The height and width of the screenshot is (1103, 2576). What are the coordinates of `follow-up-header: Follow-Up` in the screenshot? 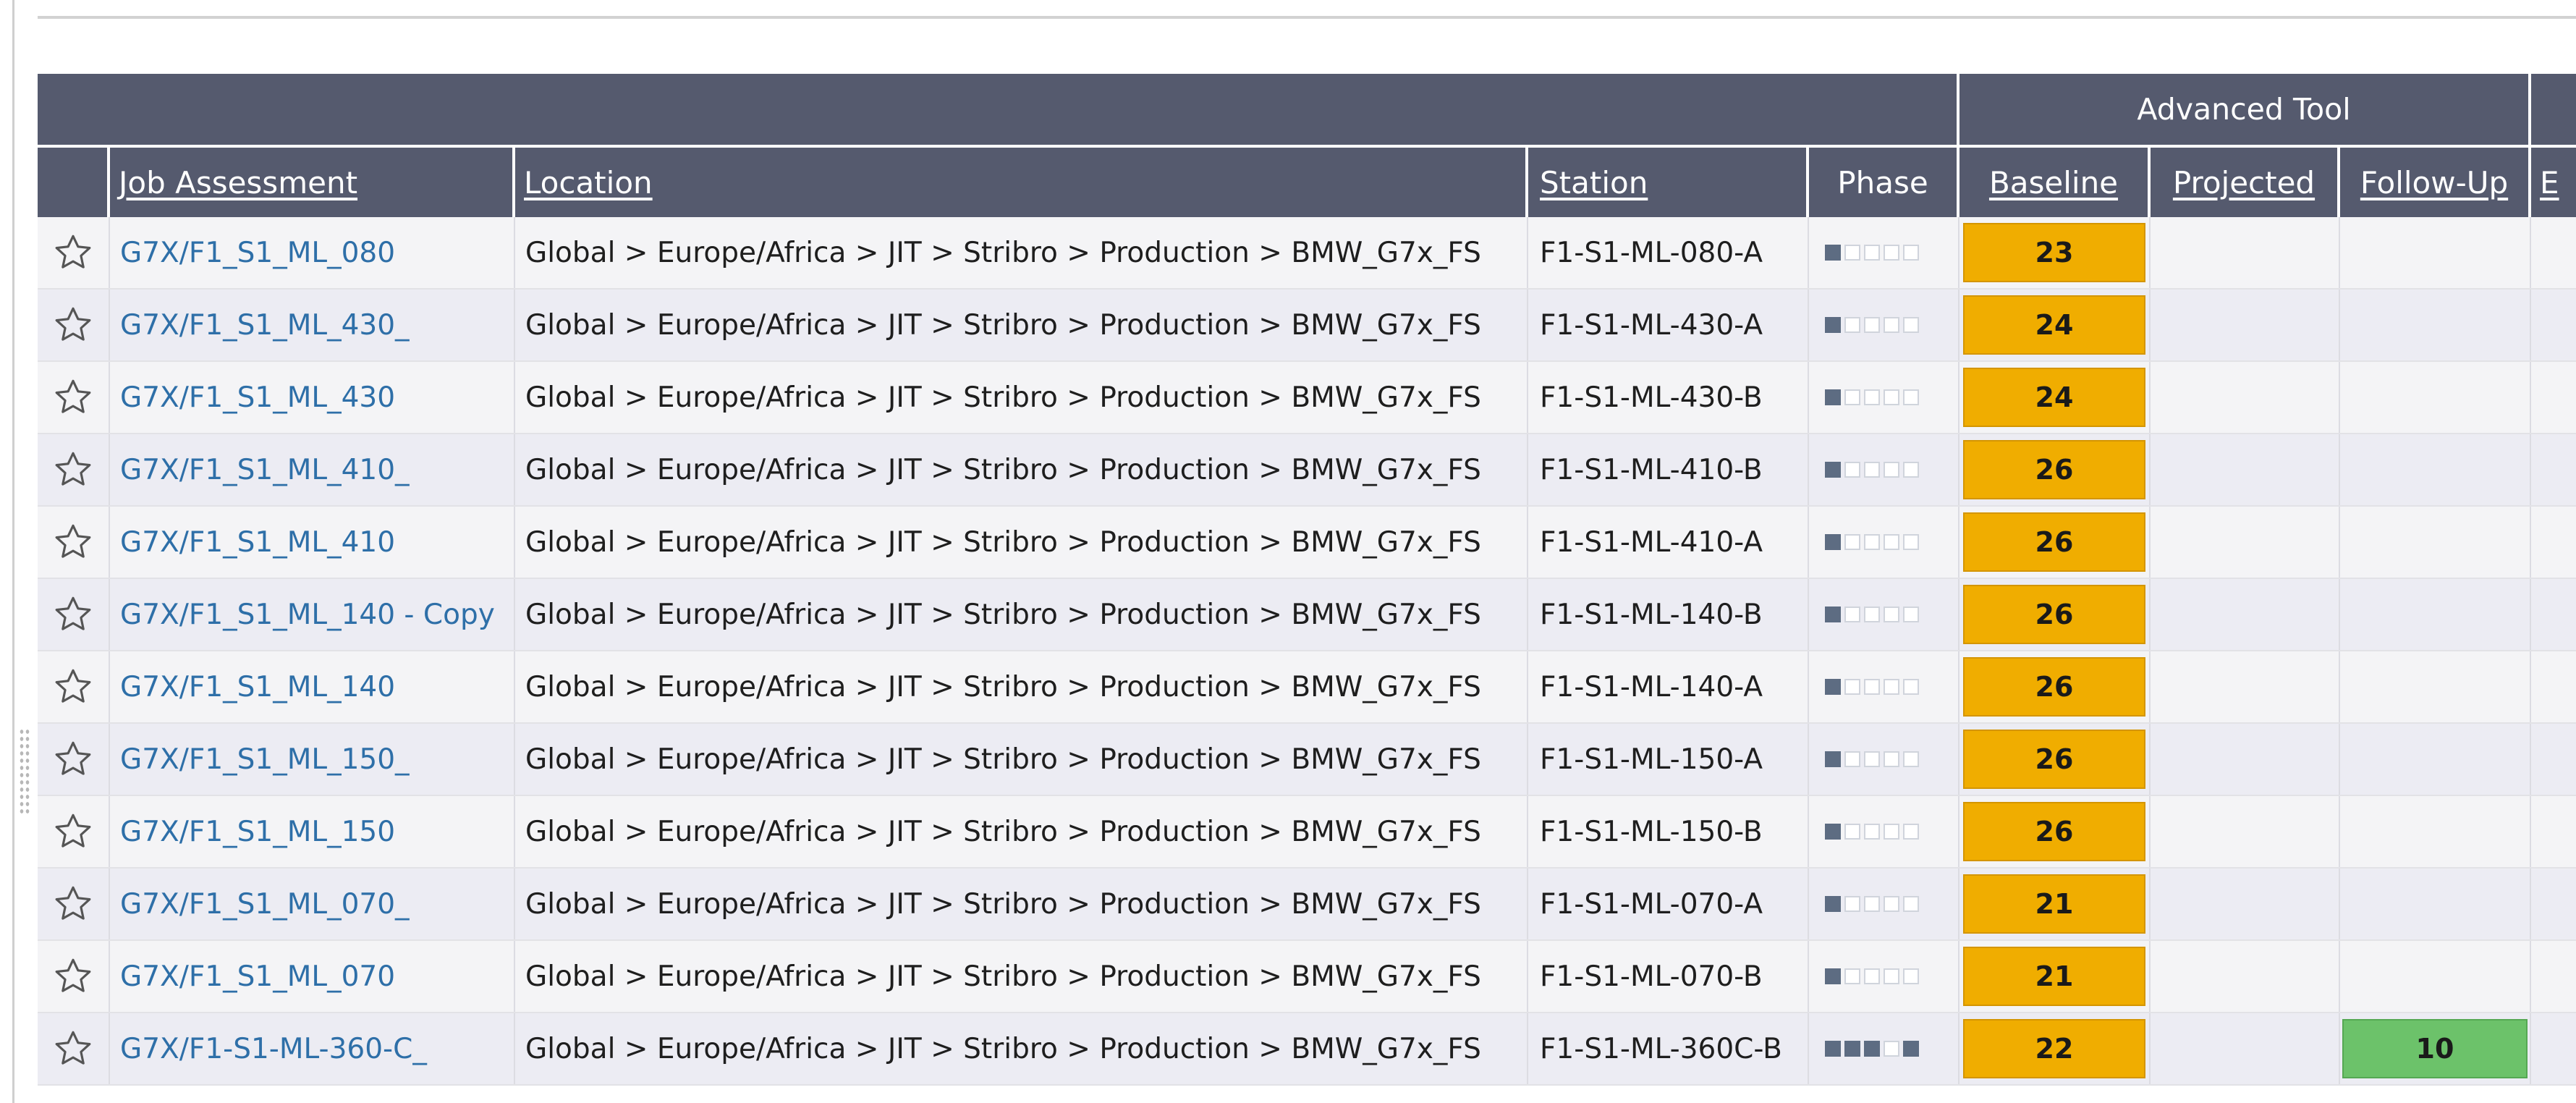 It's located at (2435, 182).